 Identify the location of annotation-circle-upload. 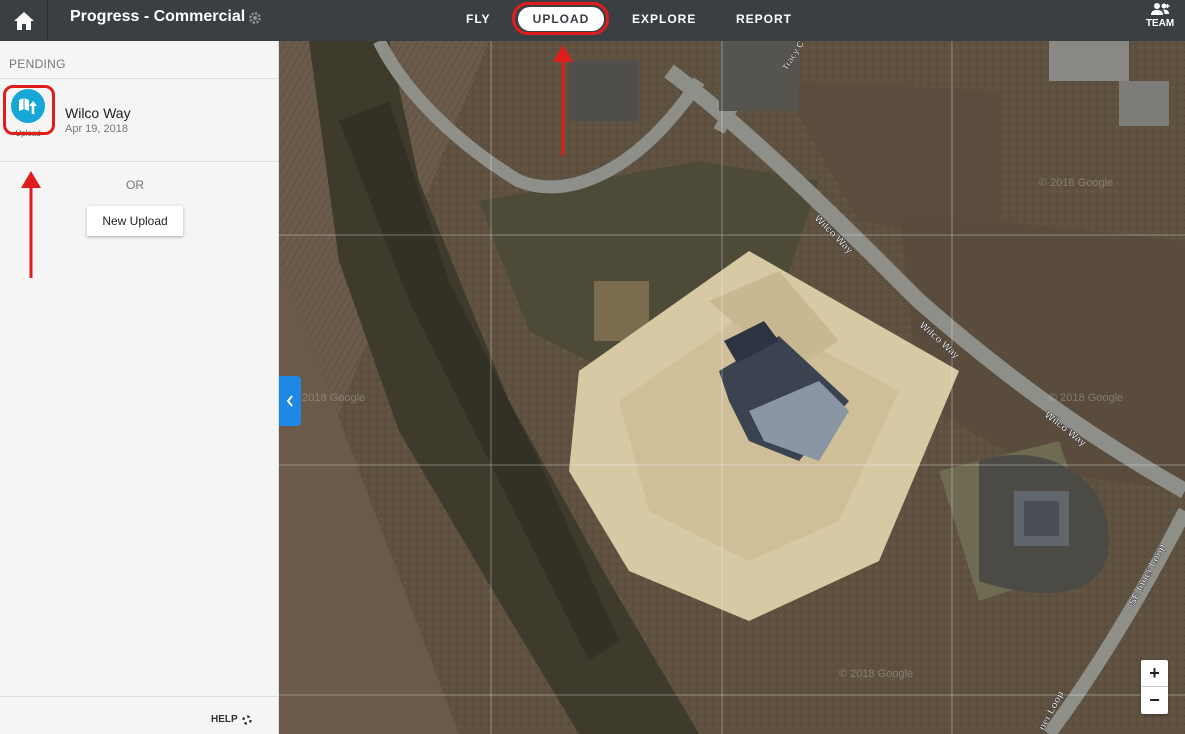
(560, 18).